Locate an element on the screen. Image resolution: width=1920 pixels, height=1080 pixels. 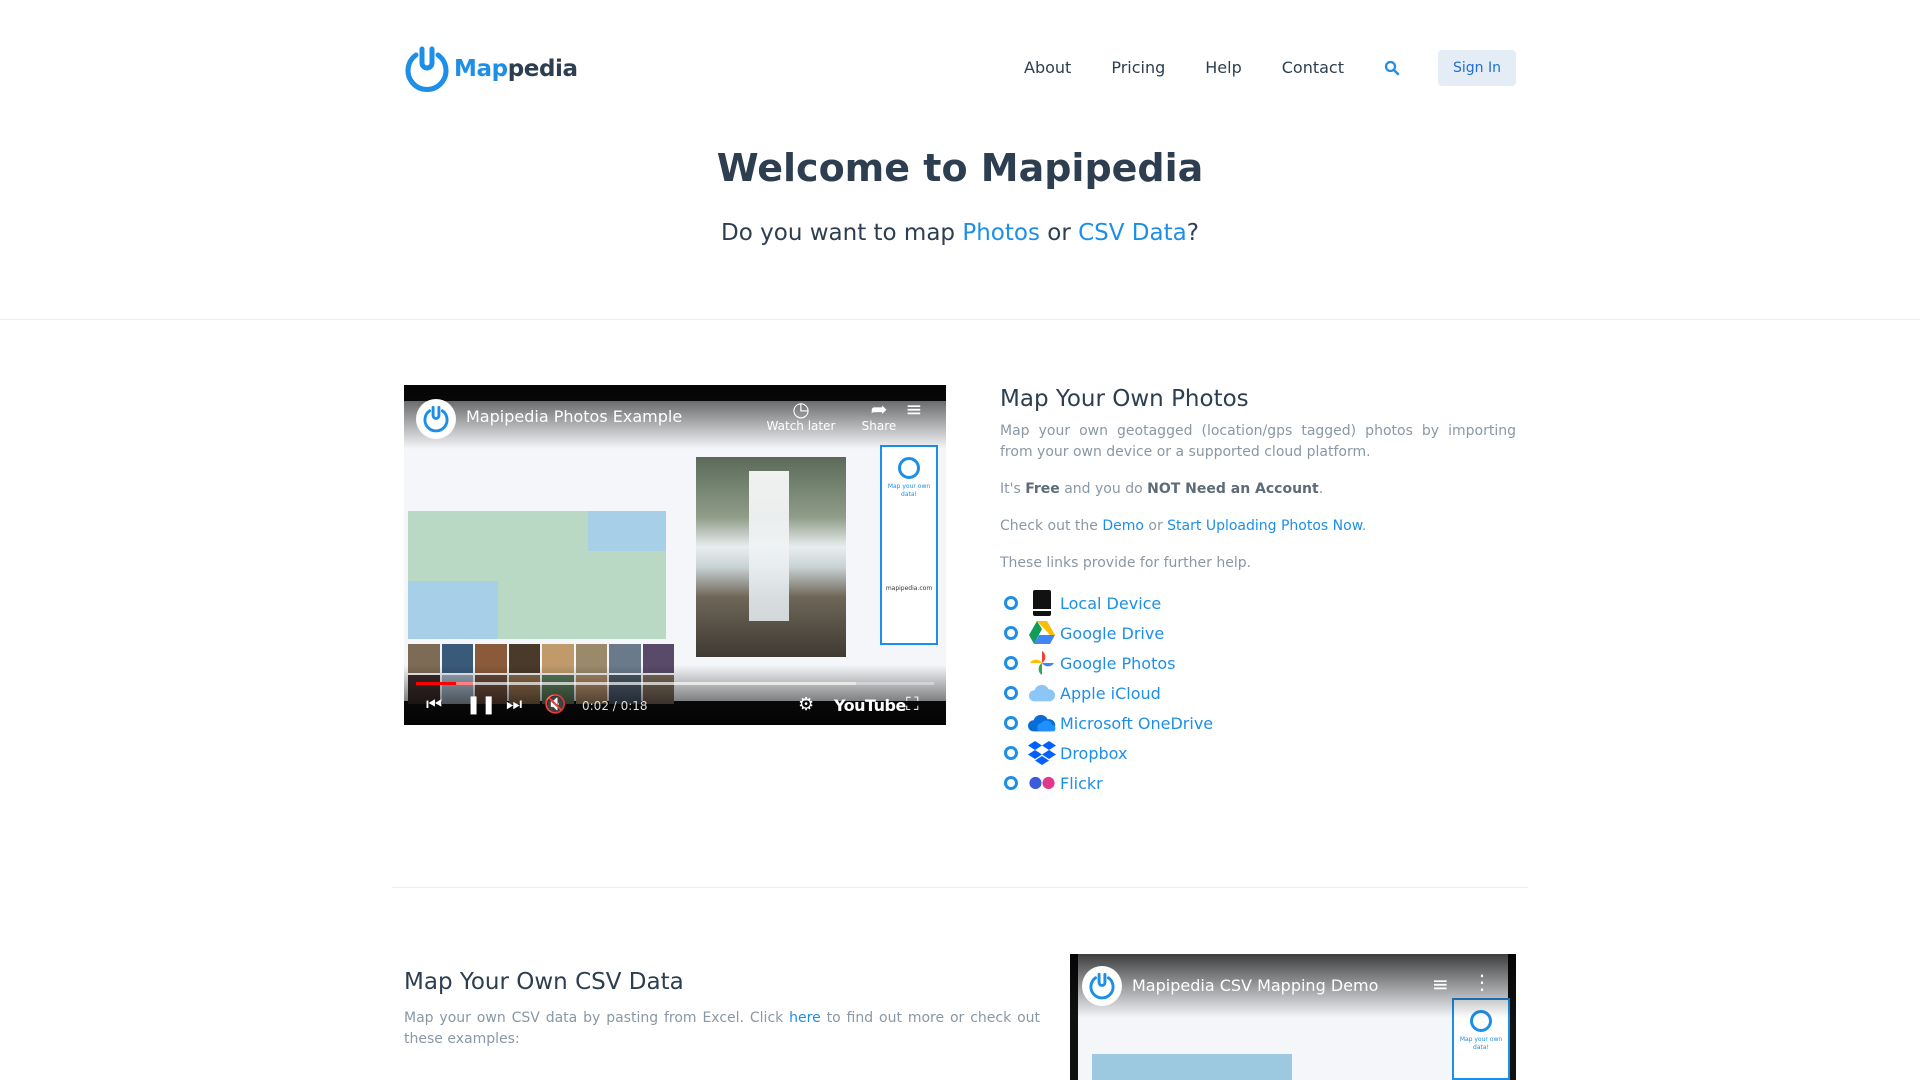
flickr-icon is located at coordinates (1042, 783).